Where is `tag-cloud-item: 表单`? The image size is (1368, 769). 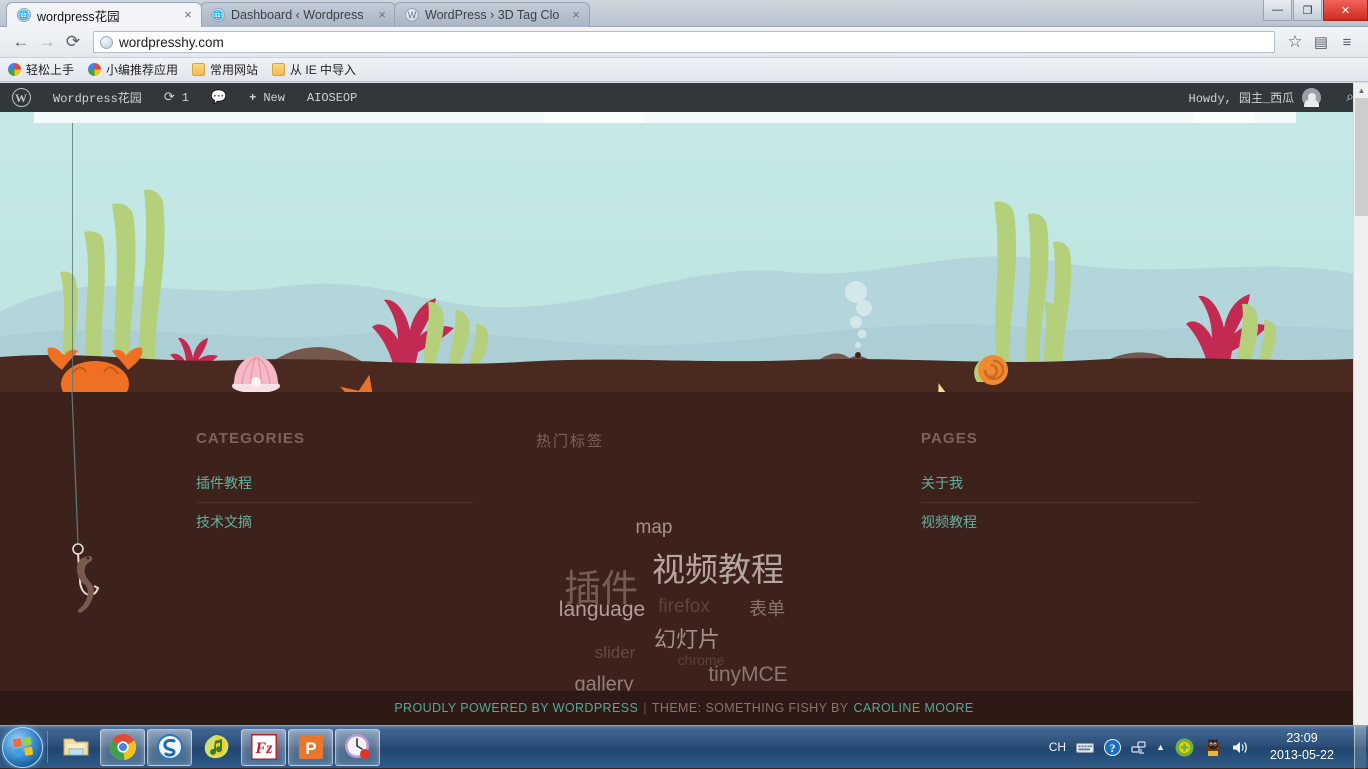 tag-cloud-item: 表单 is located at coordinates (767, 608).